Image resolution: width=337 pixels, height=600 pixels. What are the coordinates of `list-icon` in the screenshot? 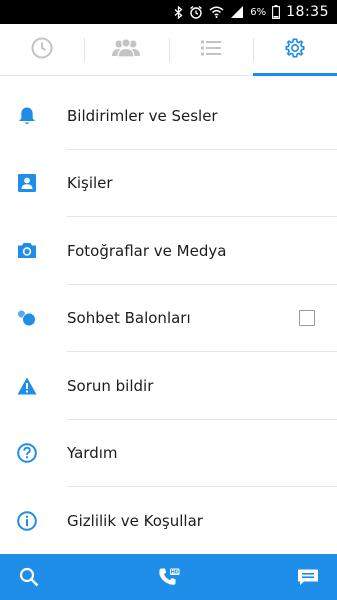 It's located at (210, 50).